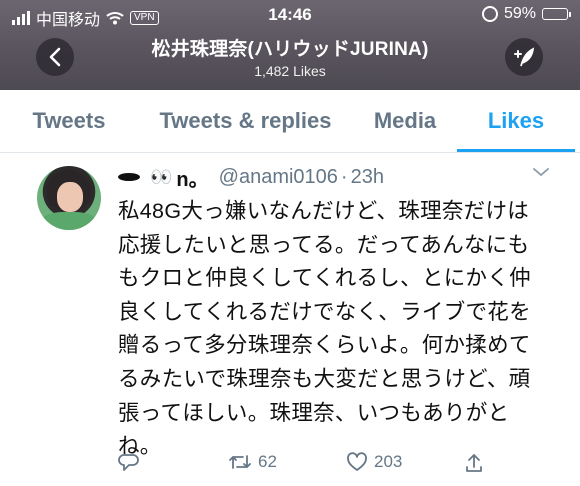 This screenshot has width=580, height=486. I want to click on tweet-text-line: 贈るって多分珠理奈くらいよ。何か揉めて, so click(324, 345).